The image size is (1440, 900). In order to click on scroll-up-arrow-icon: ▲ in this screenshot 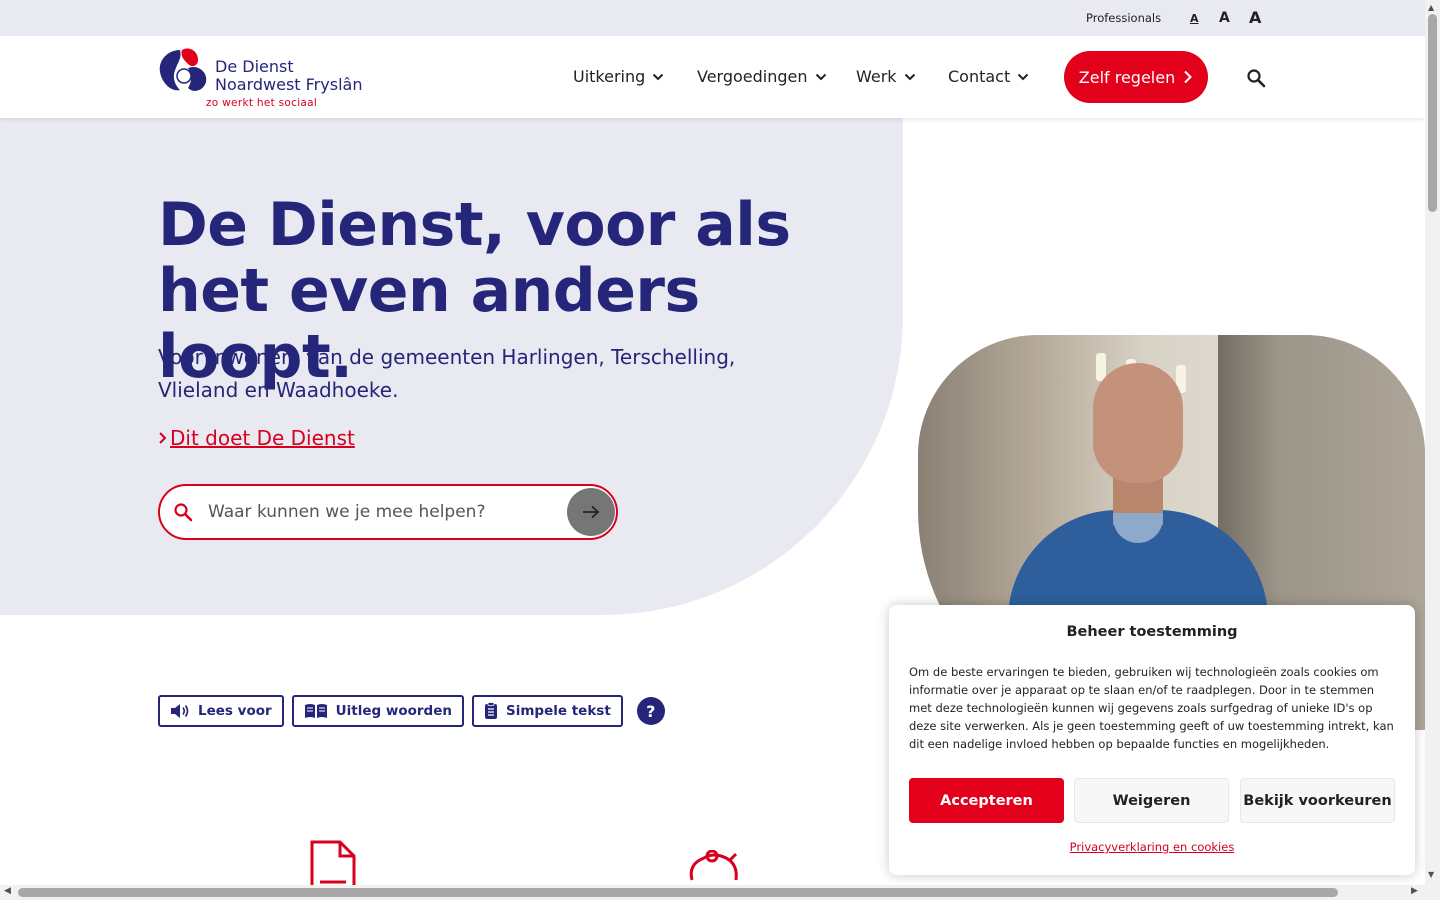, I will do `click(1431, 7)`.